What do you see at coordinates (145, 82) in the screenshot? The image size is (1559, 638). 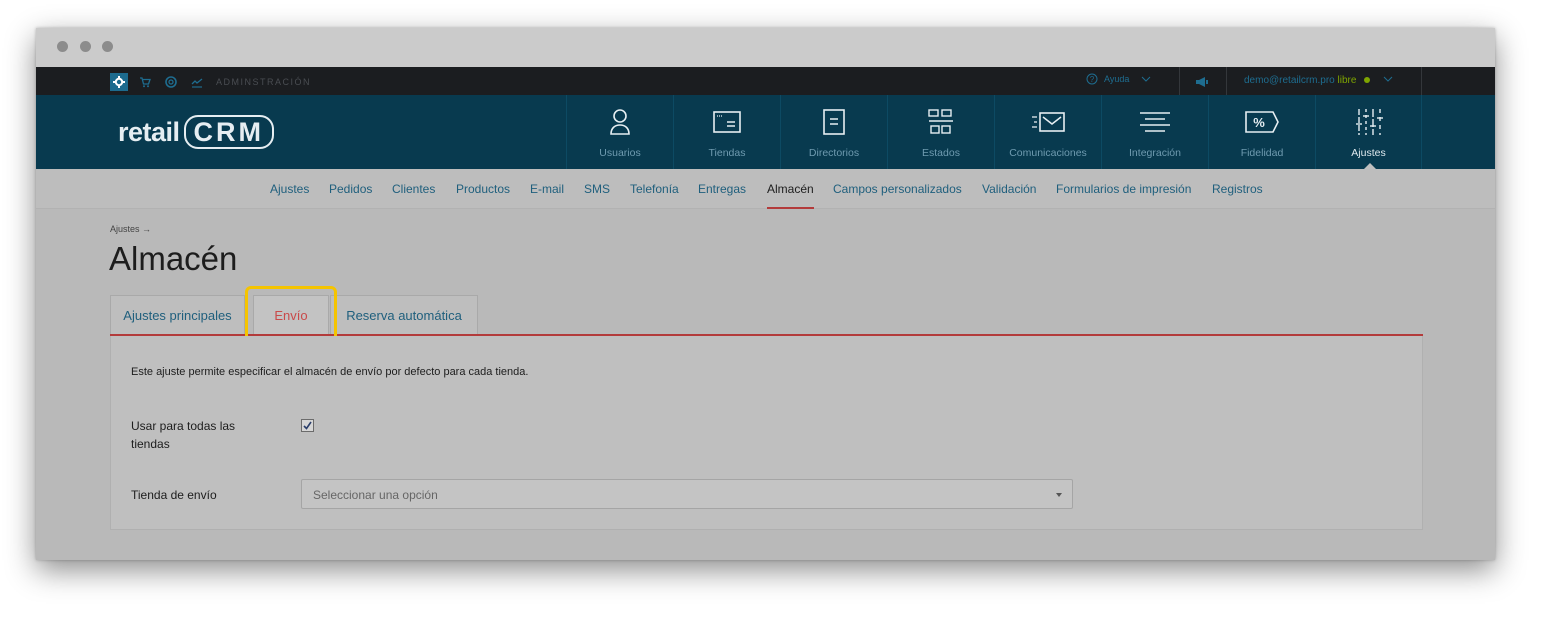 I see `cart-icon` at bounding box center [145, 82].